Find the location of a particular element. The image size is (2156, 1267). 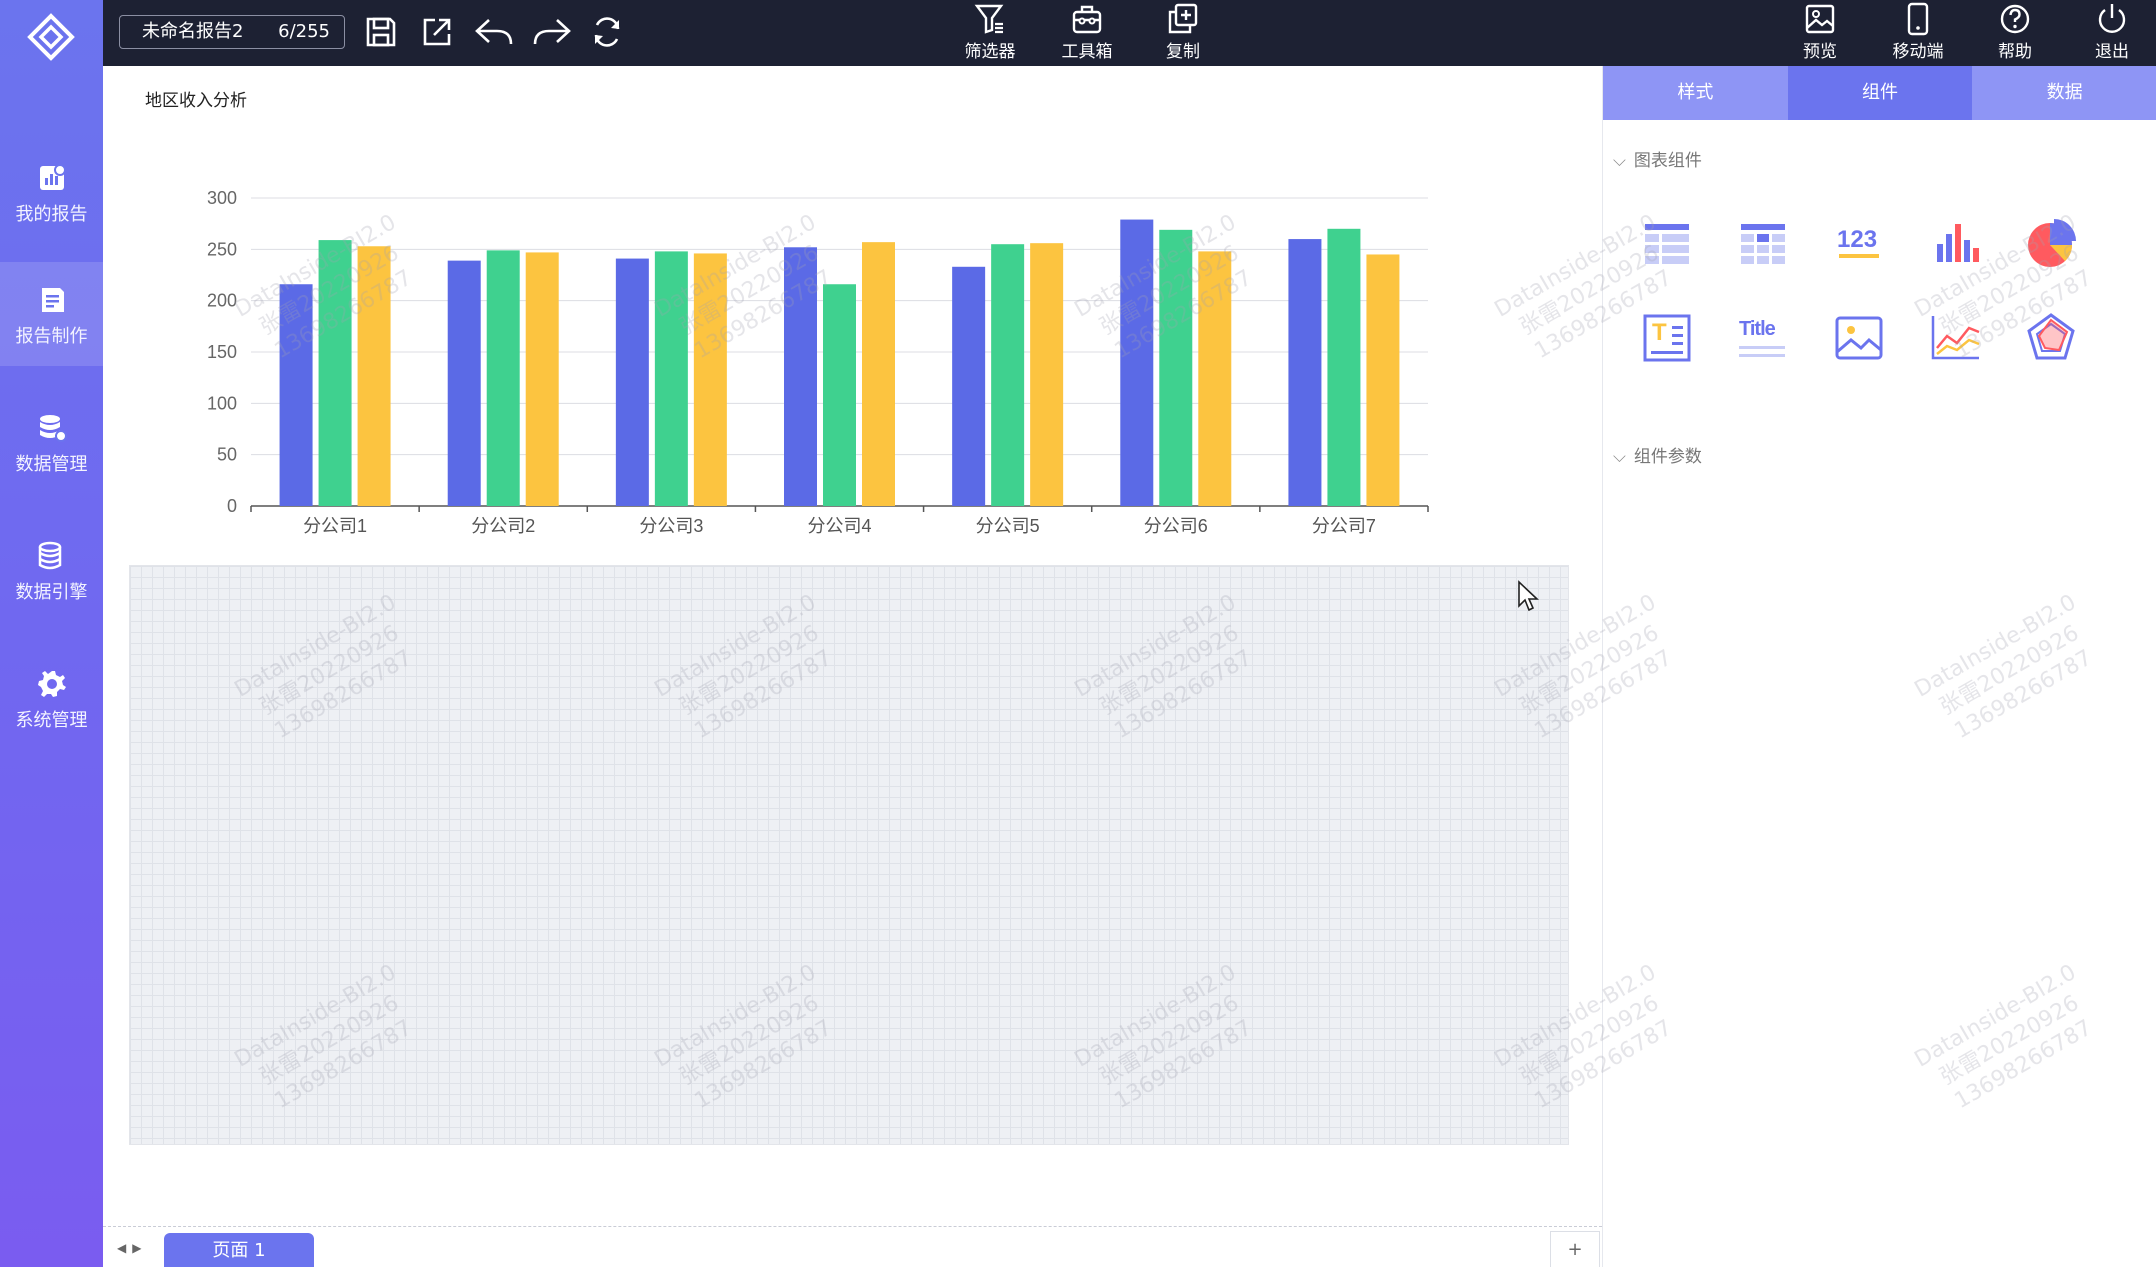

page-tabs-bar: ◀▶ 页面 1 + is located at coordinates (852, 1246).